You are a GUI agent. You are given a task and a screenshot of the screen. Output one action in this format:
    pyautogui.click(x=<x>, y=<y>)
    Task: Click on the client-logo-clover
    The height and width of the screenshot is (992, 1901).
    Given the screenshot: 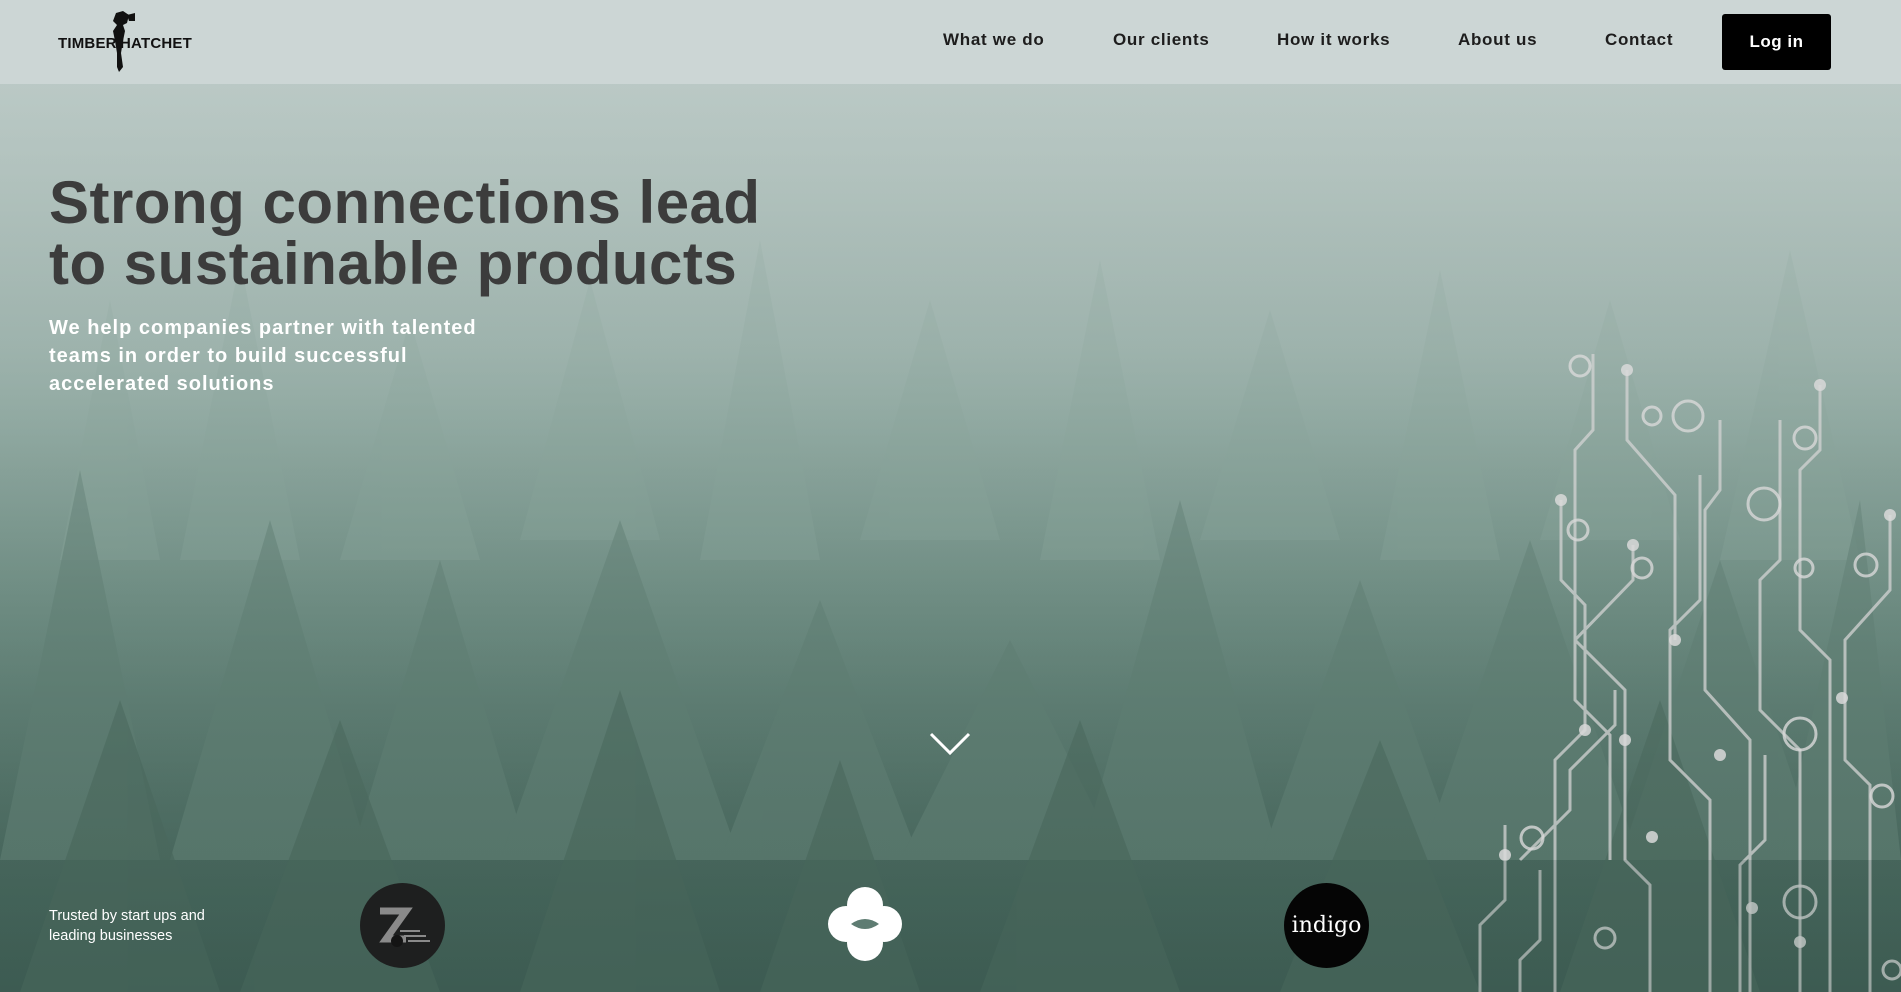 What is the action you would take?
    pyautogui.click(x=865, y=924)
    